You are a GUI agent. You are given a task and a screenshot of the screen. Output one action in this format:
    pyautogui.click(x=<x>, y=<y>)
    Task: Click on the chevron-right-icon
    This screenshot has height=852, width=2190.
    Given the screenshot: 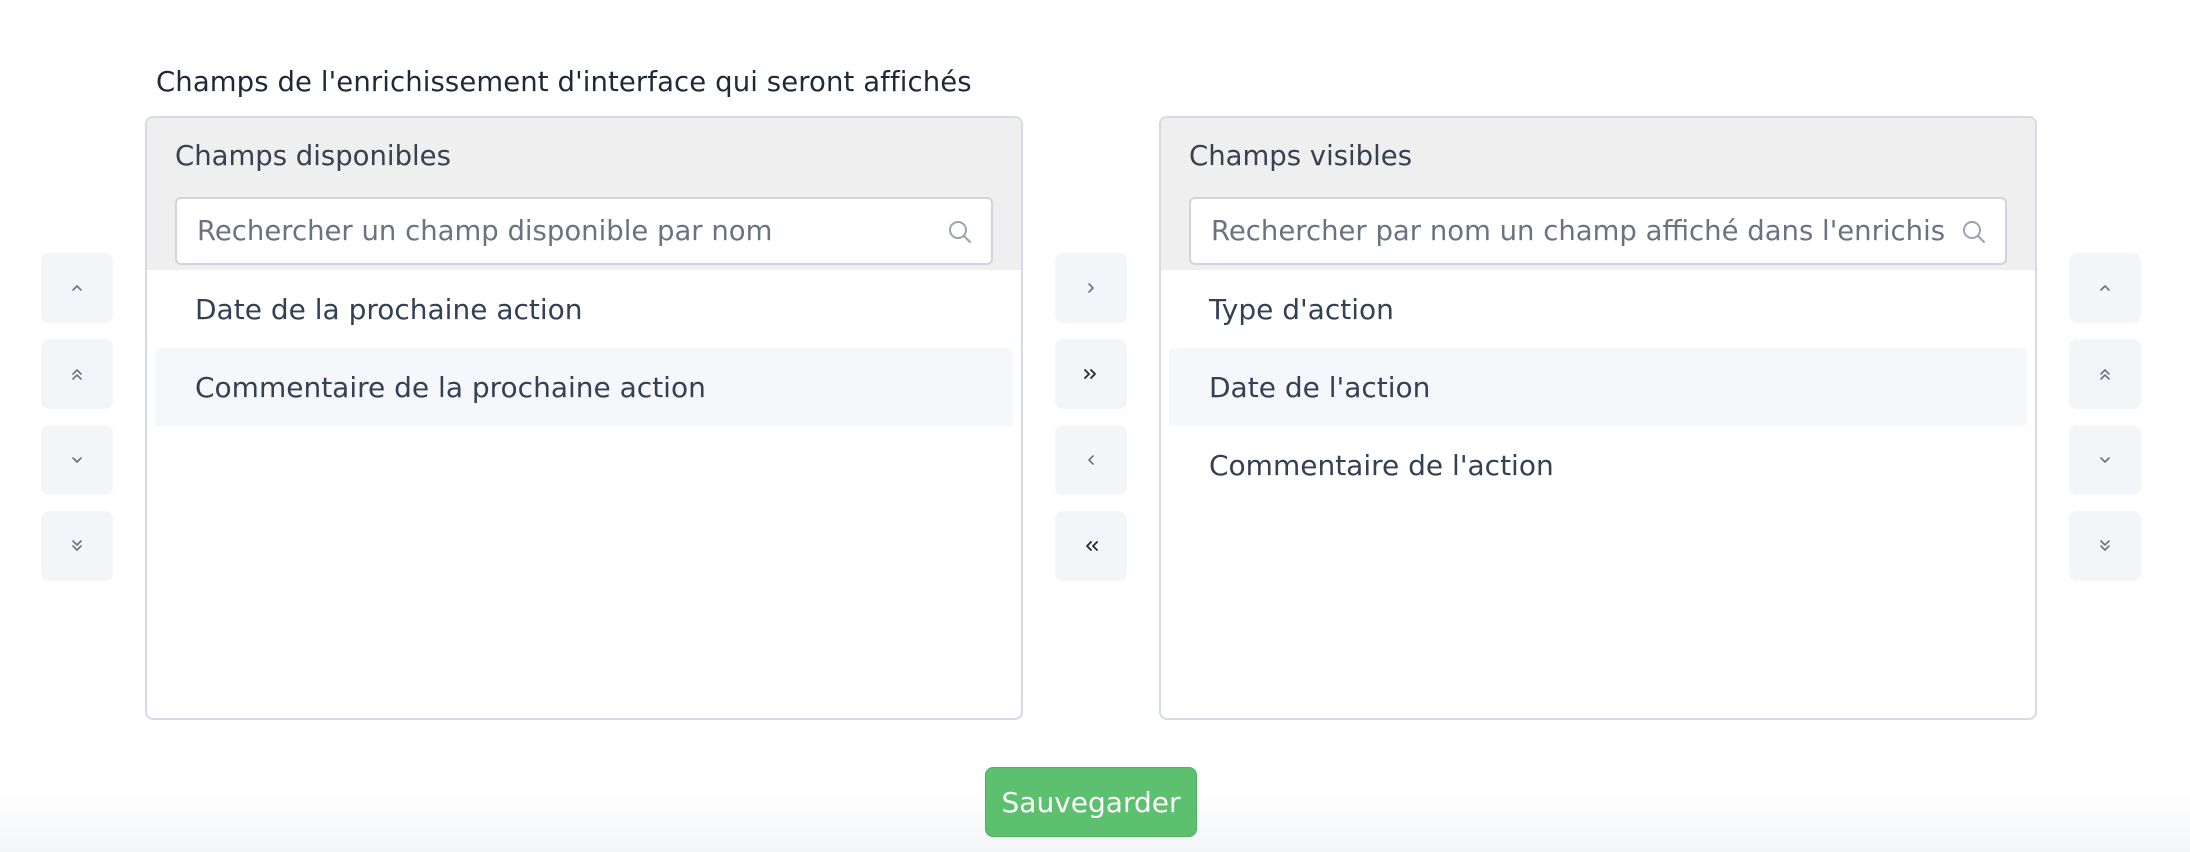 What is the action you would take?
    pyautogui.click(x=1091, y=288)
    